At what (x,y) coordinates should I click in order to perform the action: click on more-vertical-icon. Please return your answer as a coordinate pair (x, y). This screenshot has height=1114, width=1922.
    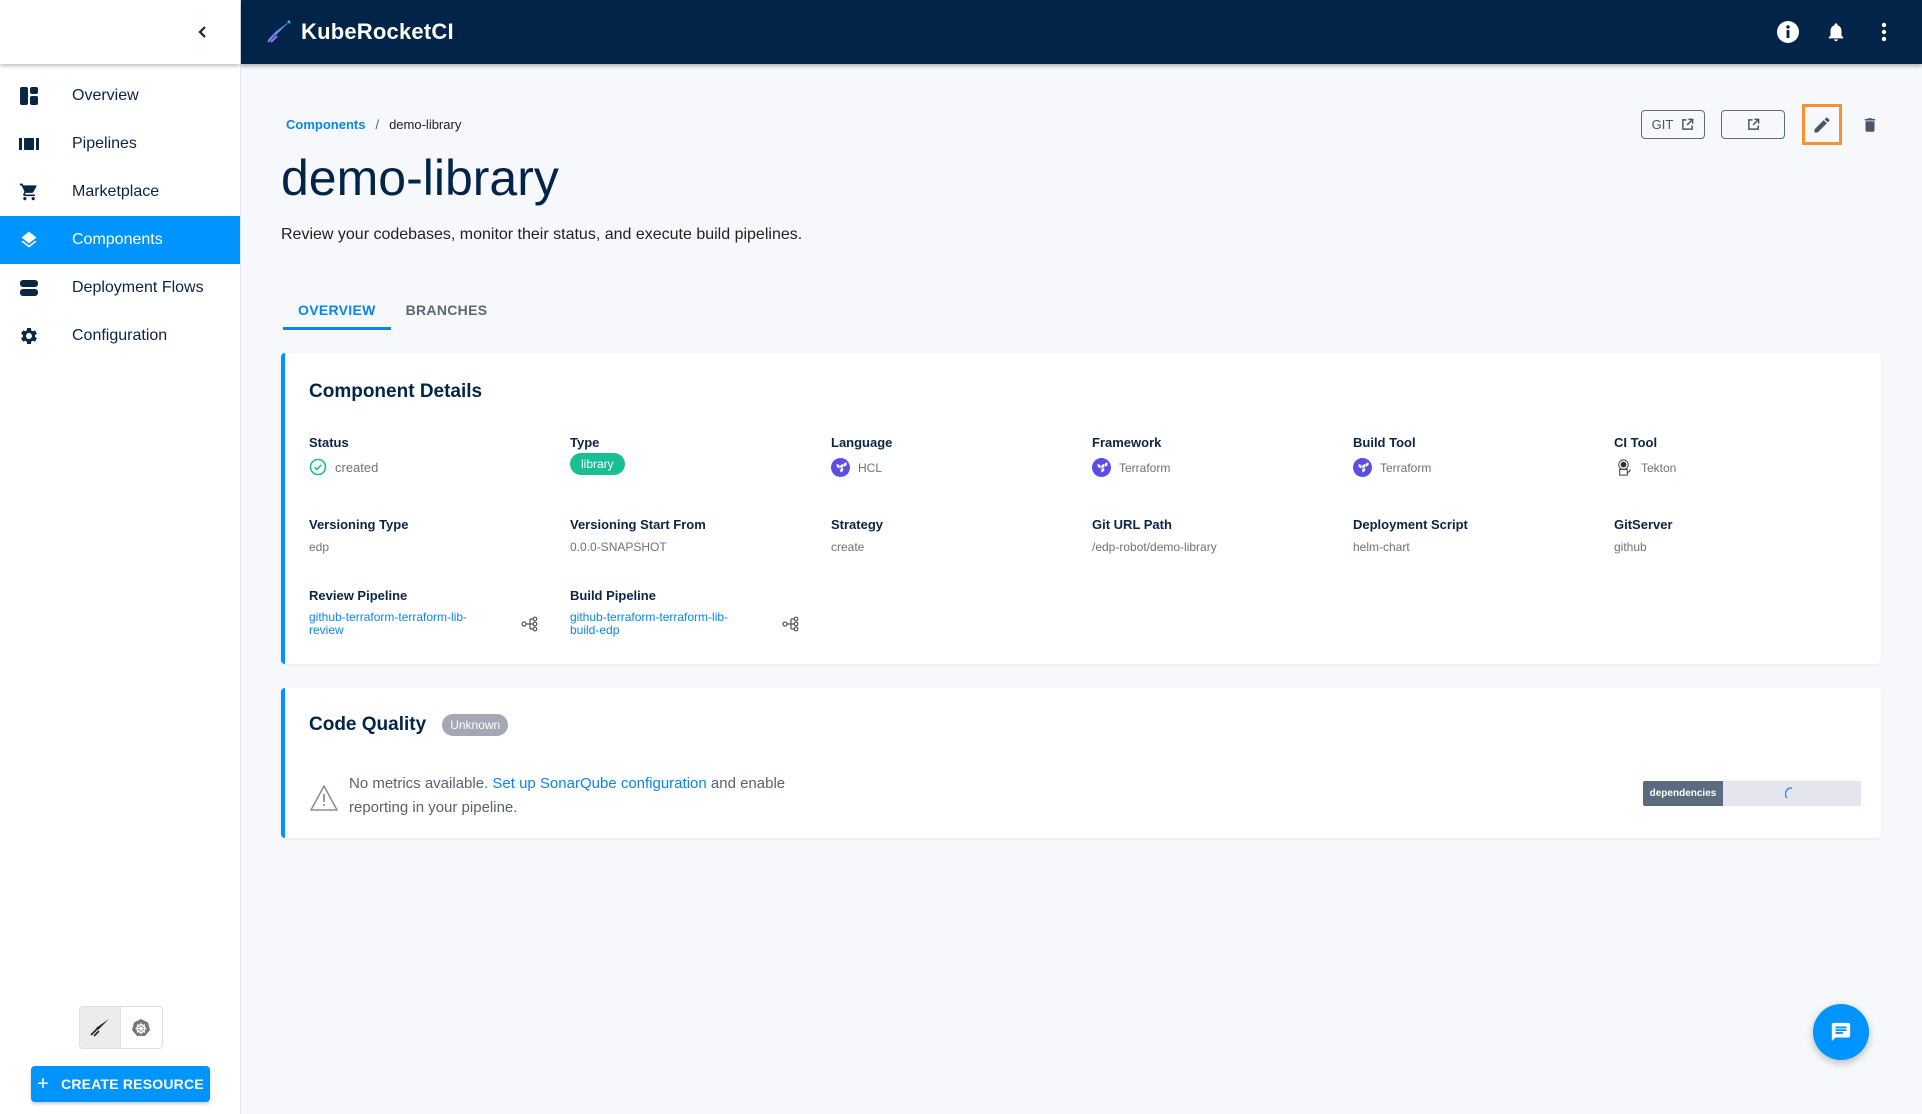
    Looking at the image, I should click on (1884, 32).